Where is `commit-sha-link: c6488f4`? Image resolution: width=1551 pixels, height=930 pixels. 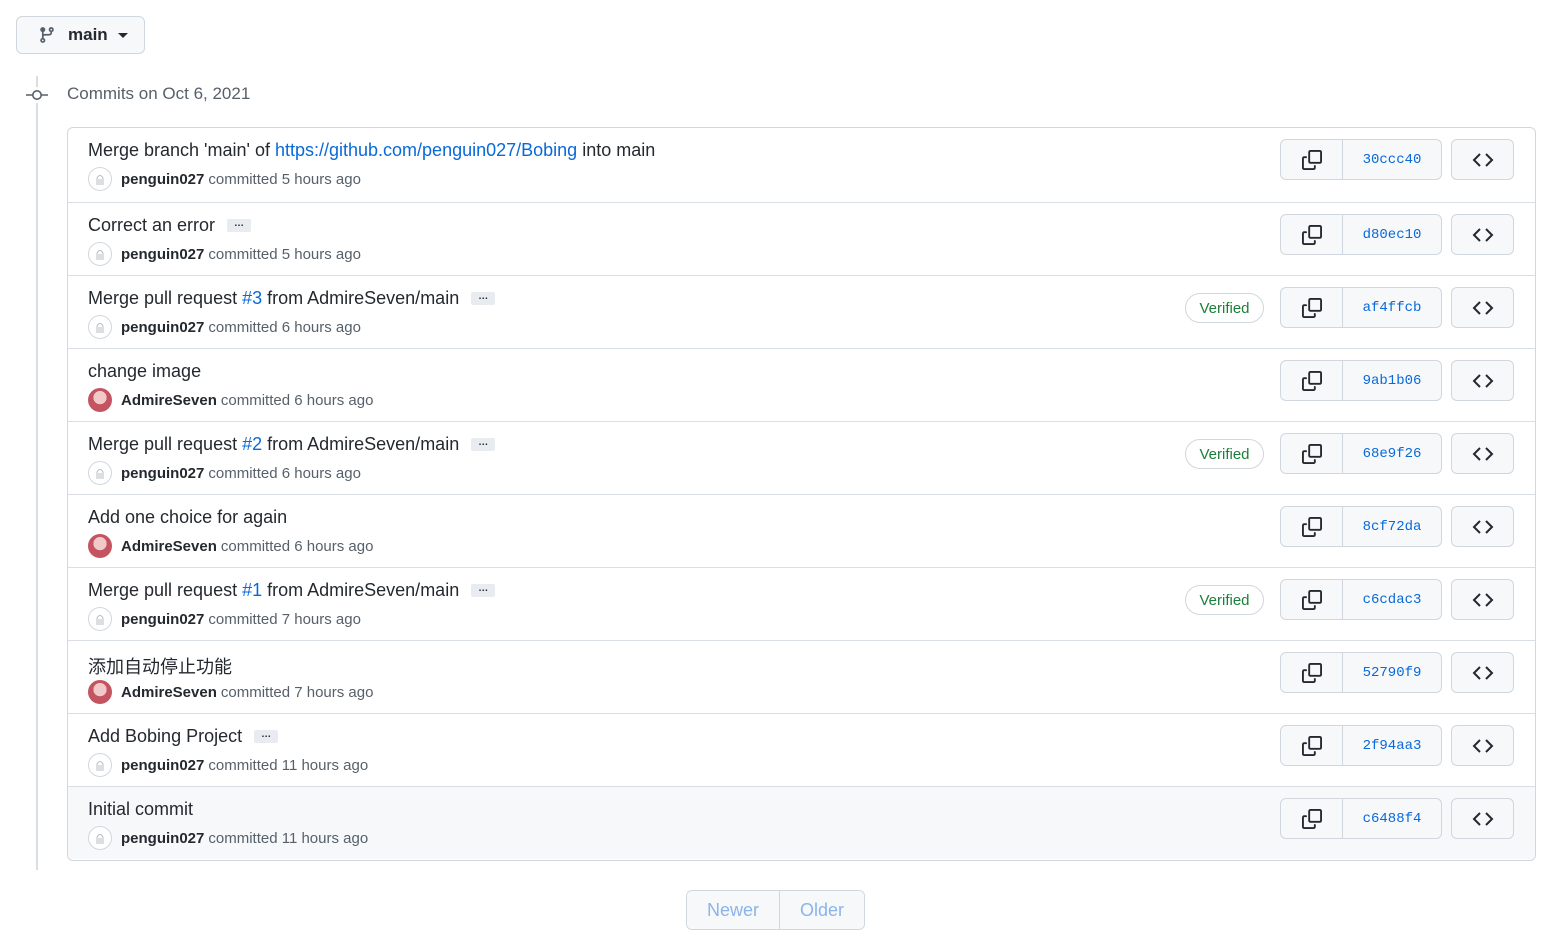
commit-sha-link: c6488f4 is located at coordinates (1392, 818).